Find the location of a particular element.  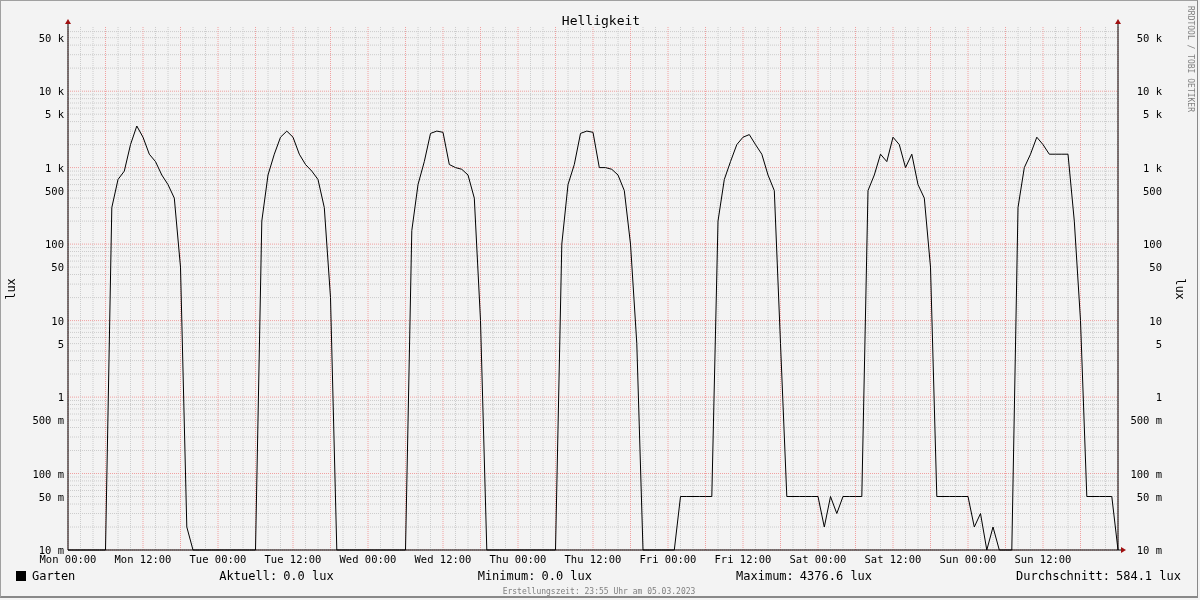

stat-value: 4376.6 lux is located at coordinates (836, 576).